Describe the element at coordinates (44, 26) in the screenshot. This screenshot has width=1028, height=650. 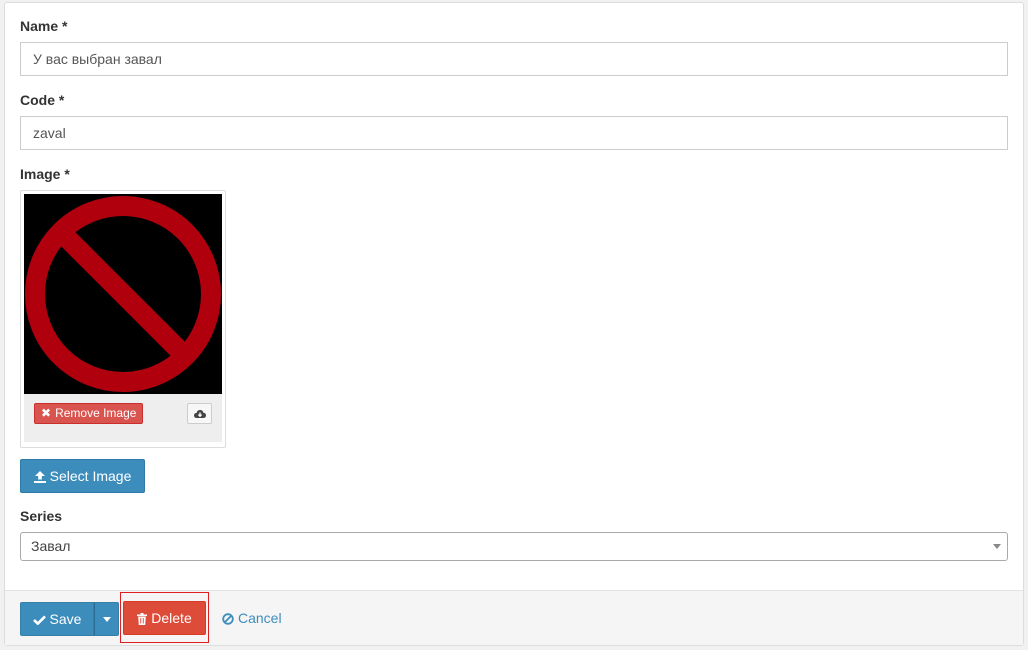
I see `name-label: Name *` at that location.